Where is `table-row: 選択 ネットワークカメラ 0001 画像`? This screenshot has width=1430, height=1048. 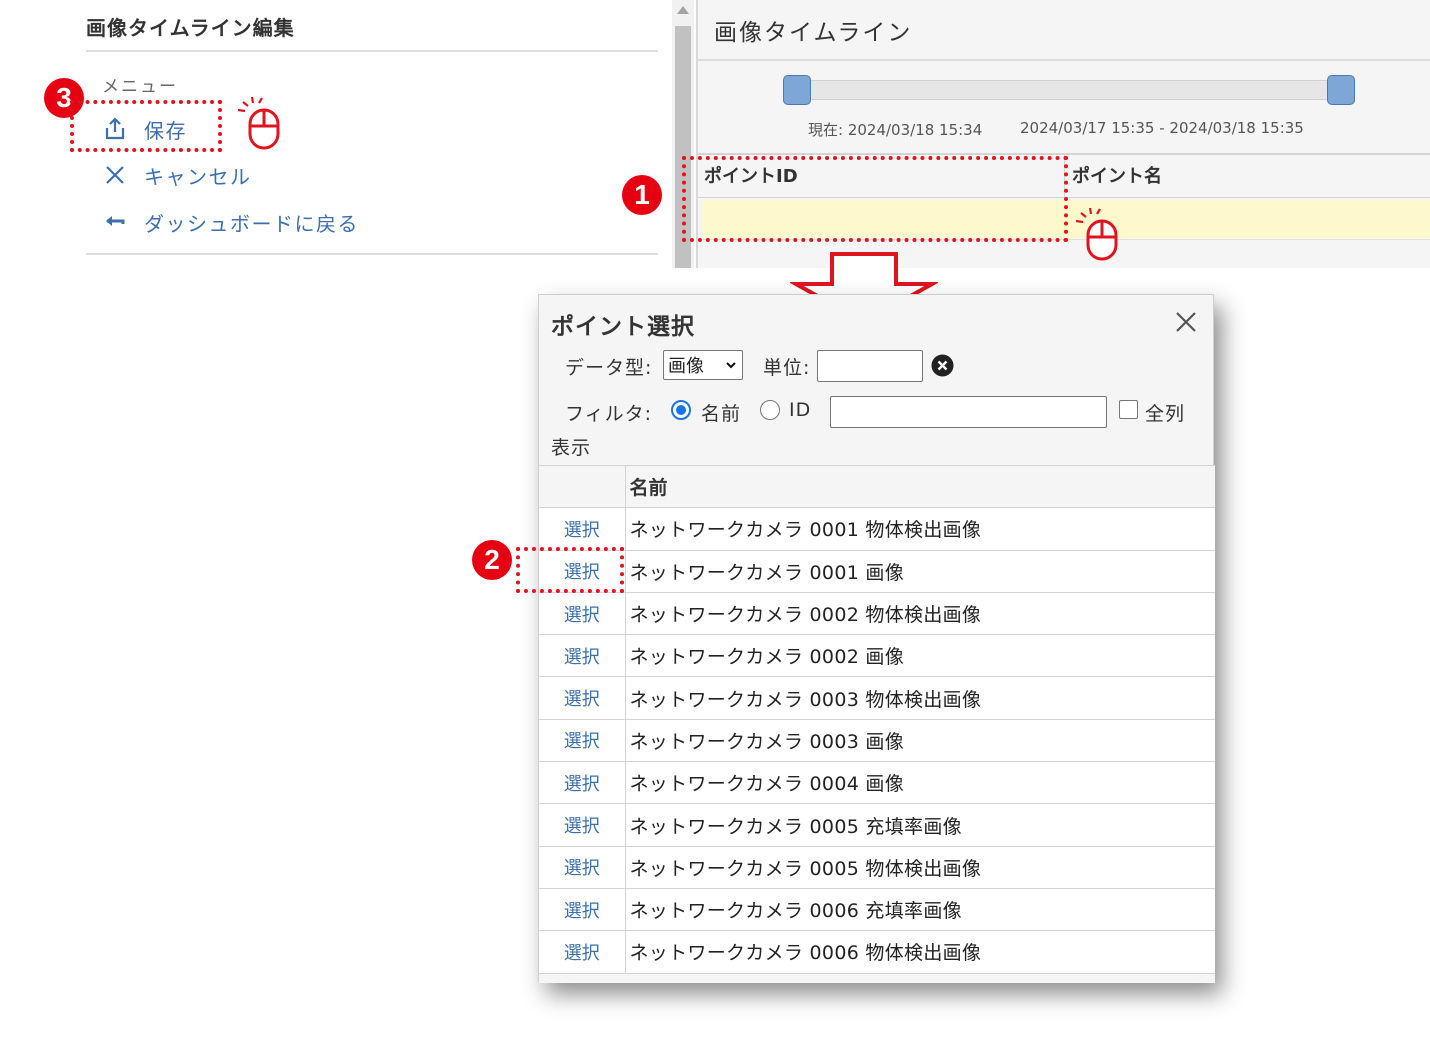
table-row: 選択 ネットワークカメラ 0001 画像 is located at coordinates (877, 571).